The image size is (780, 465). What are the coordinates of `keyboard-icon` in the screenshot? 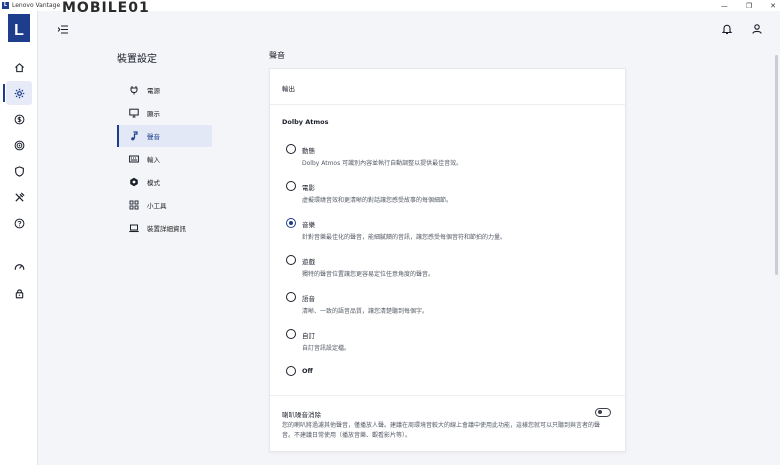 It's located at (134, 159).